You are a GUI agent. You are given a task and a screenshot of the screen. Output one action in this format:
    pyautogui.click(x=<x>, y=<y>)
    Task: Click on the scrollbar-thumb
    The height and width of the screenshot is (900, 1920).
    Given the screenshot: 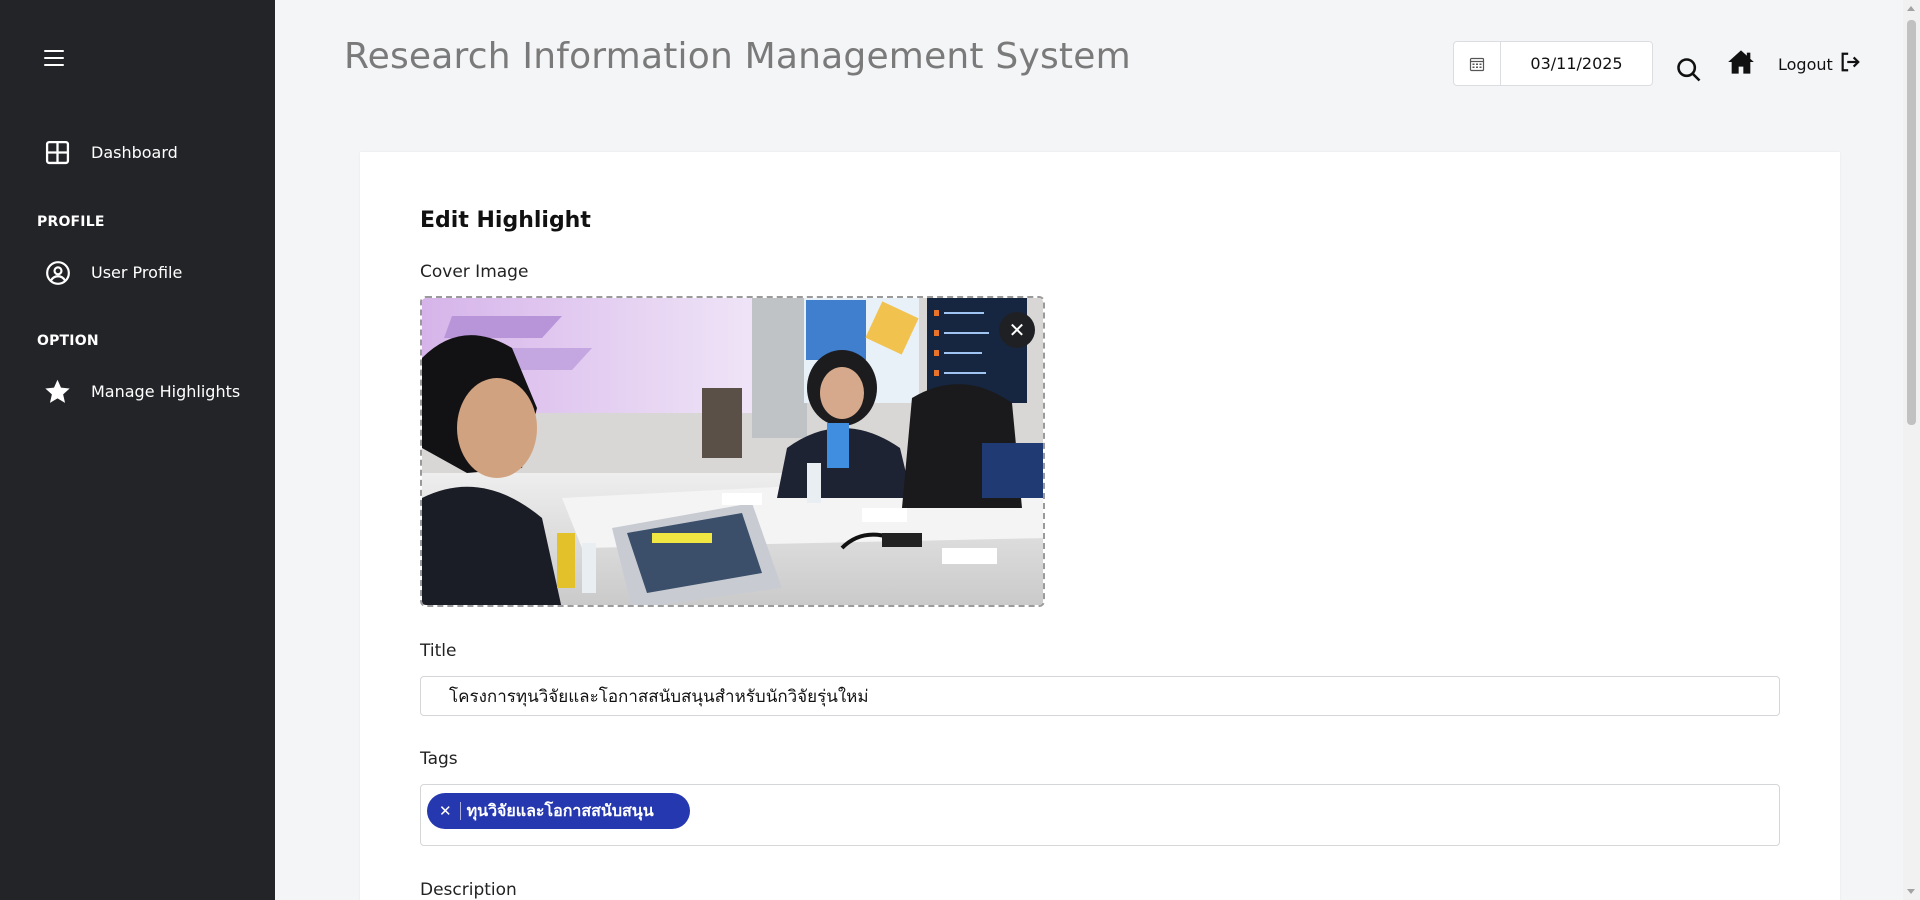 What is the action you would take?
    pyautogui.click(x=1911, y=222)
    